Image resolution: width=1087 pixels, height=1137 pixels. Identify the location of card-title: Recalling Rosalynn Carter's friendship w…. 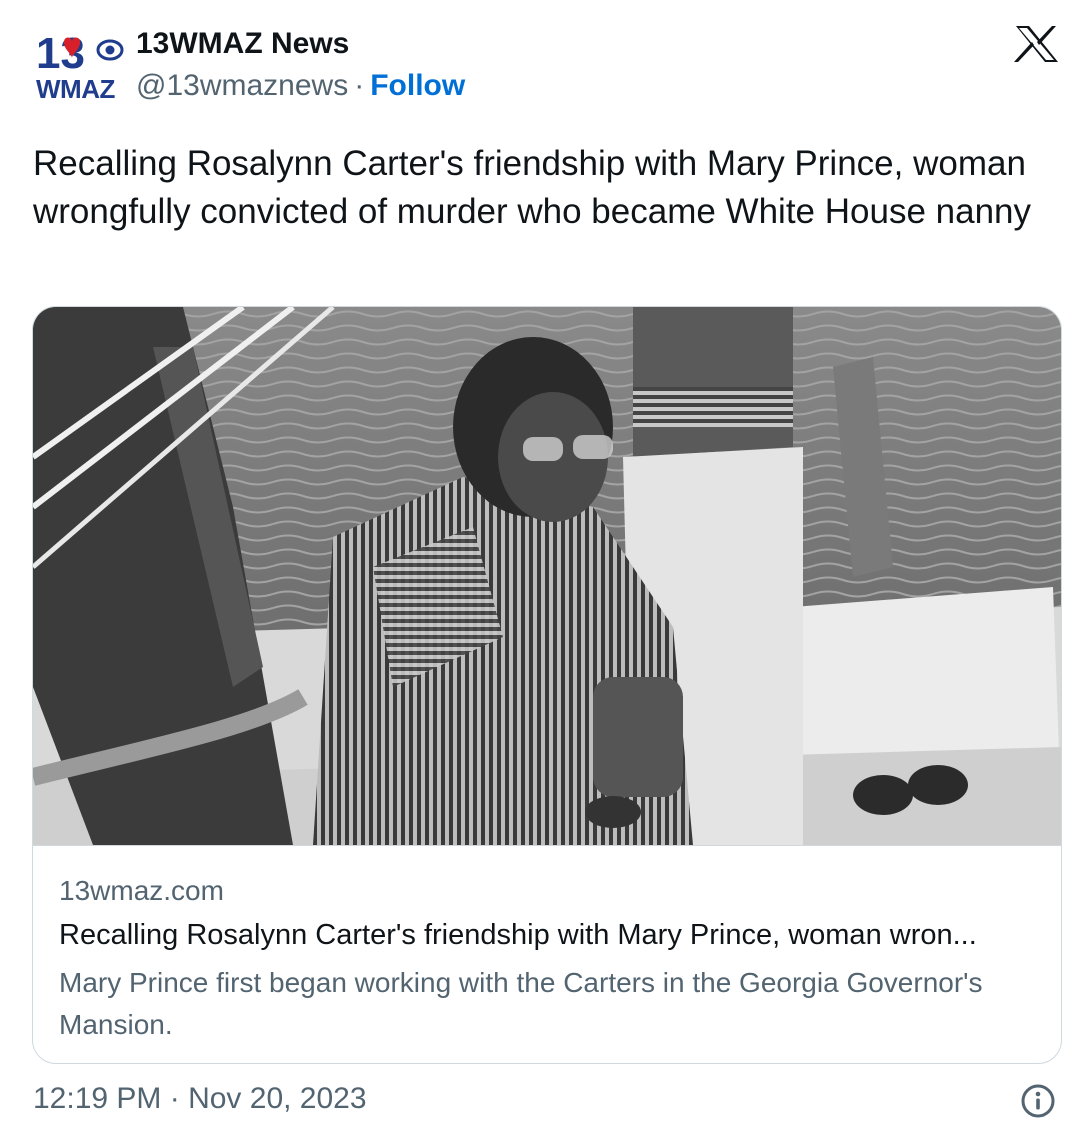
(549, 935).